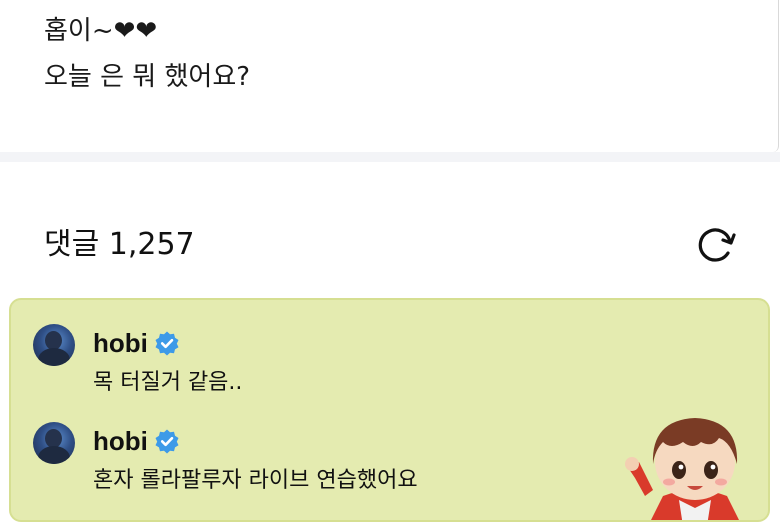  Describe the element at coordinates (682, 469) in the screenshot. I see `character-sticker-icon` at that location.